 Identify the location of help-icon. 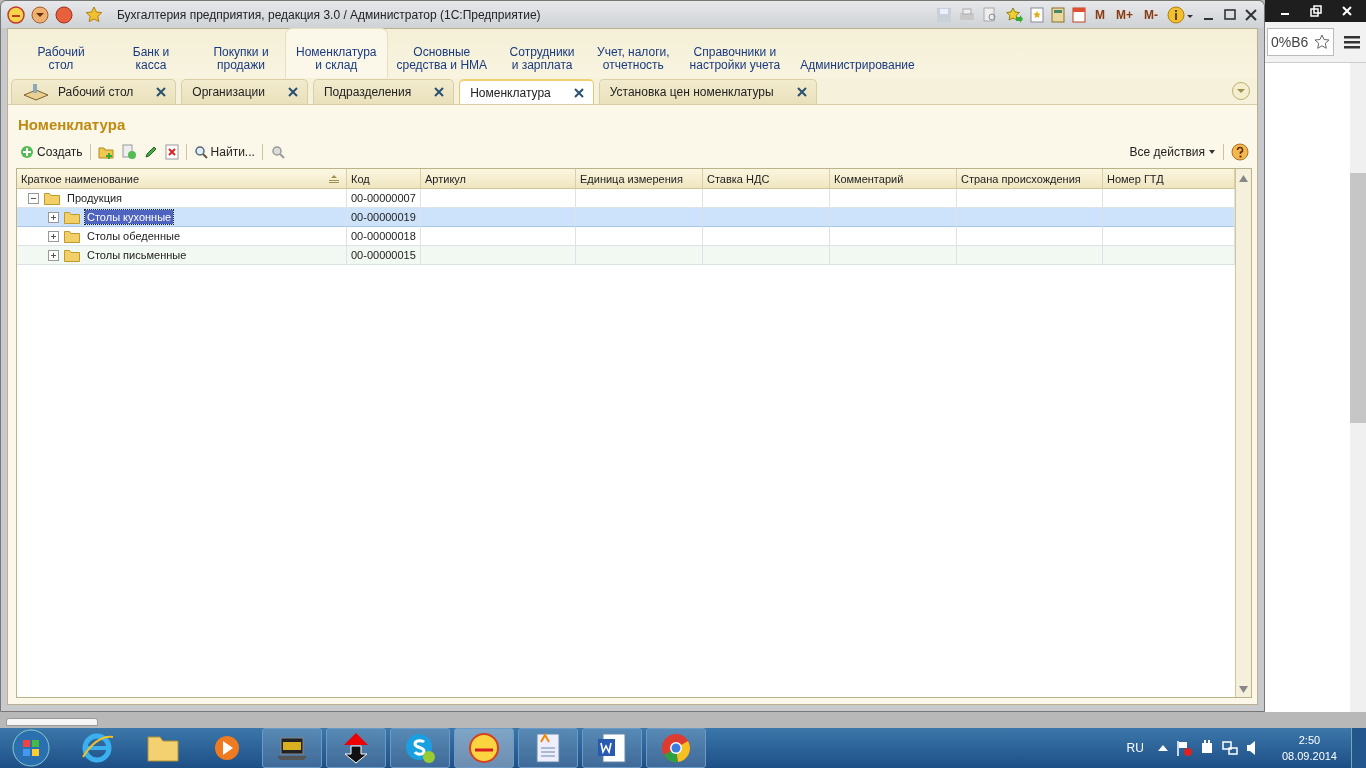
(1240, 152).